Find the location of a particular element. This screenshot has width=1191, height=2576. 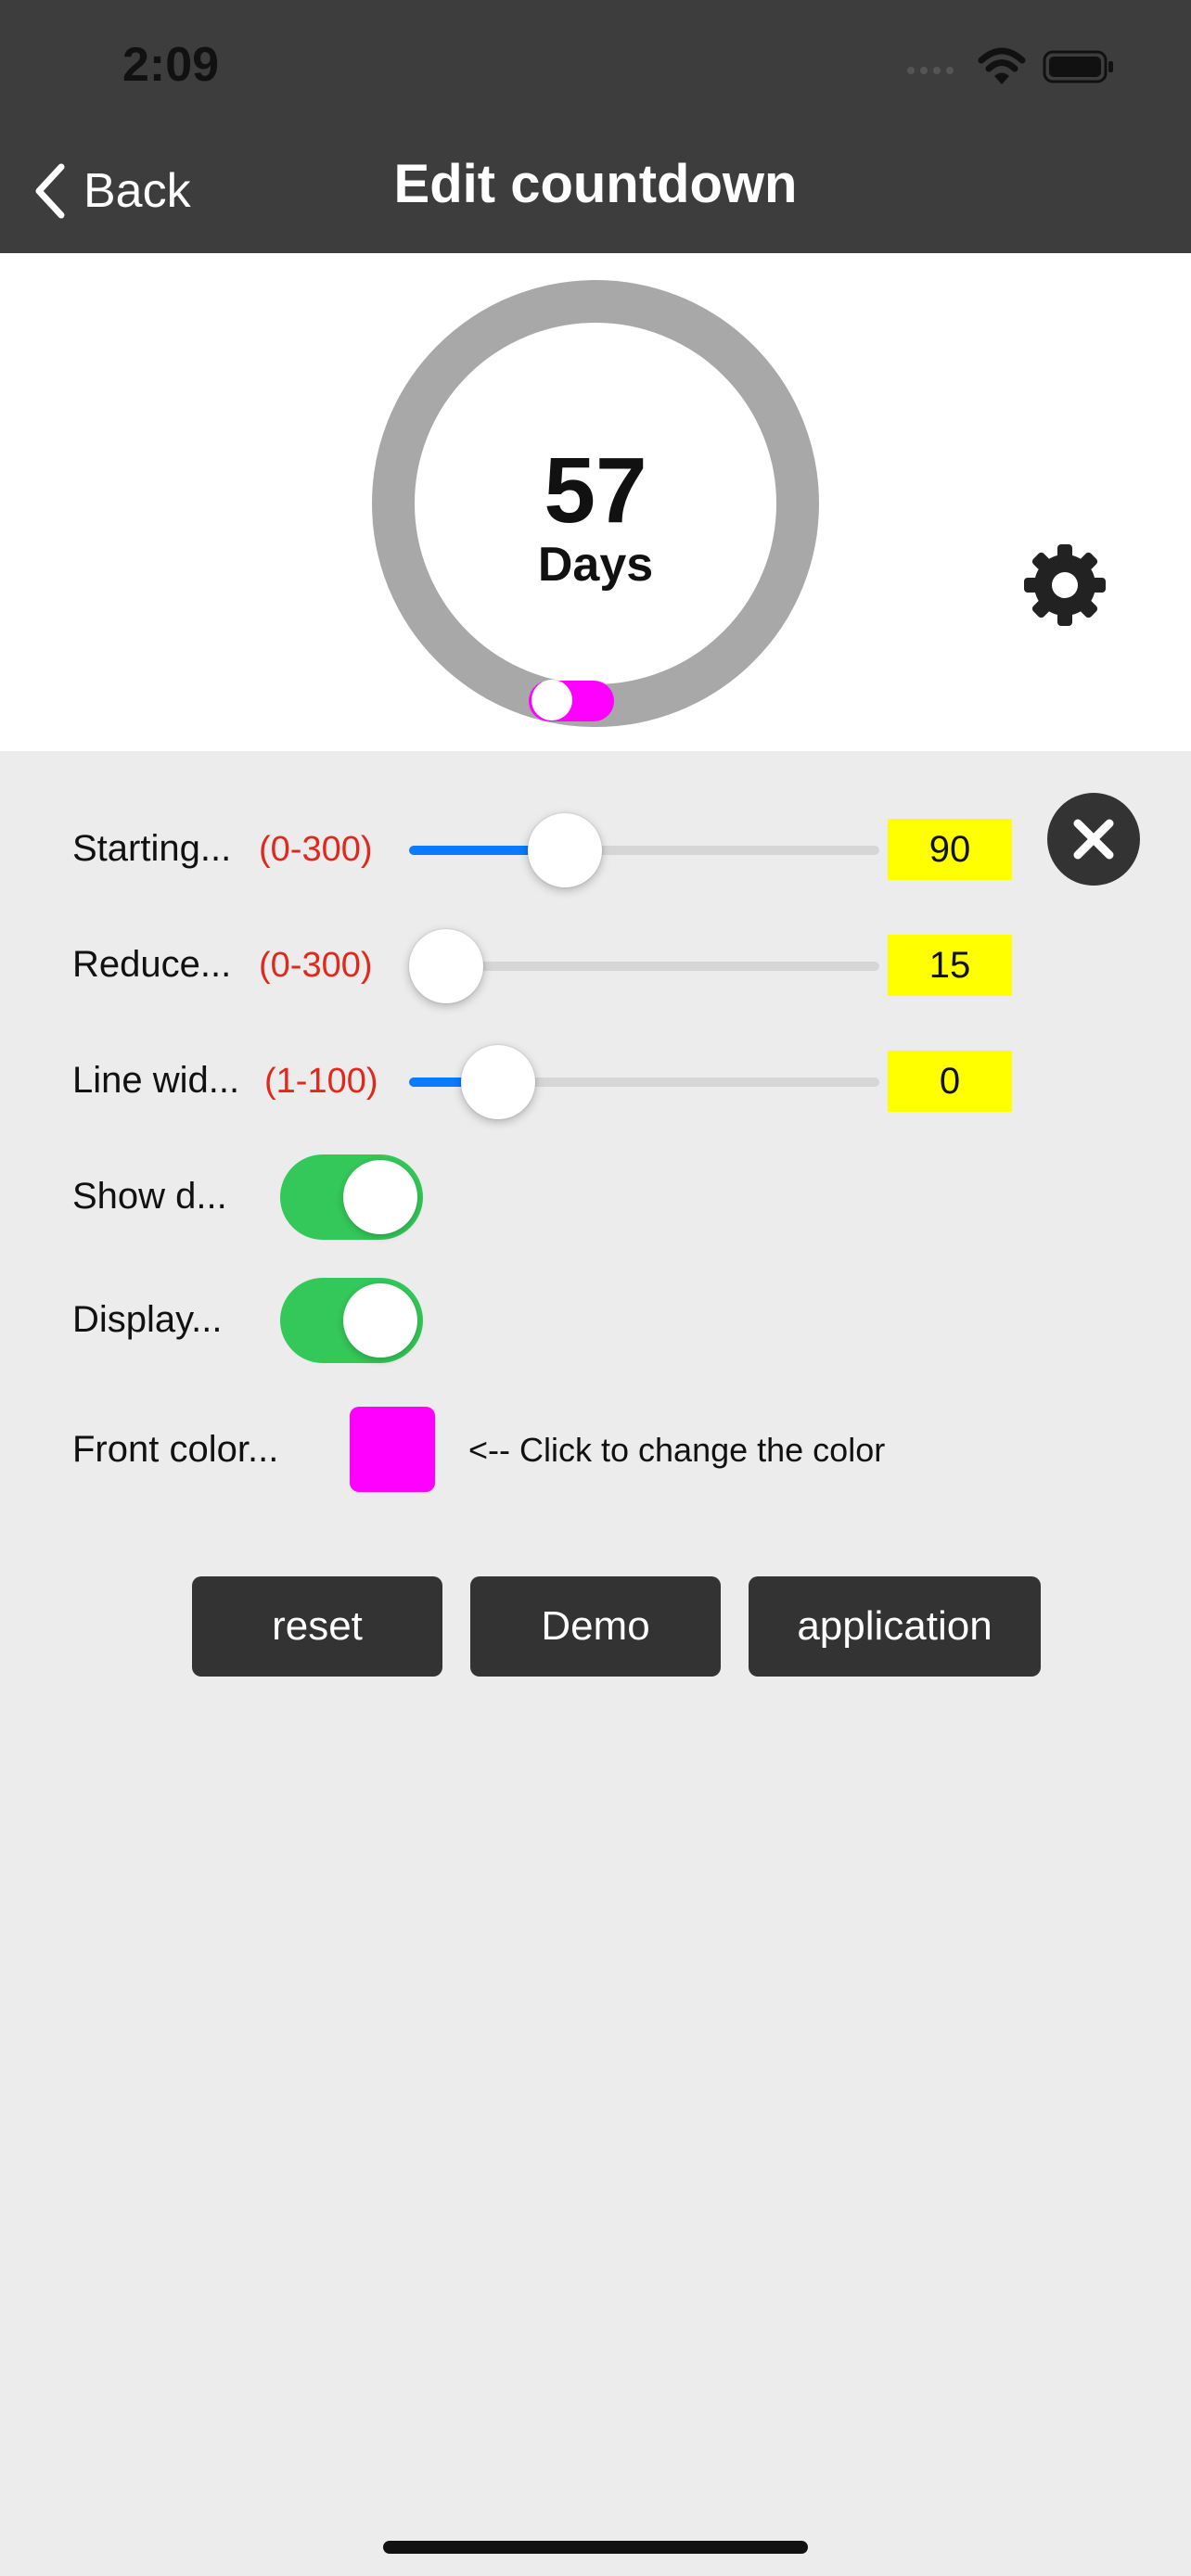

battery-icon is located at coordinates (1078, 66).